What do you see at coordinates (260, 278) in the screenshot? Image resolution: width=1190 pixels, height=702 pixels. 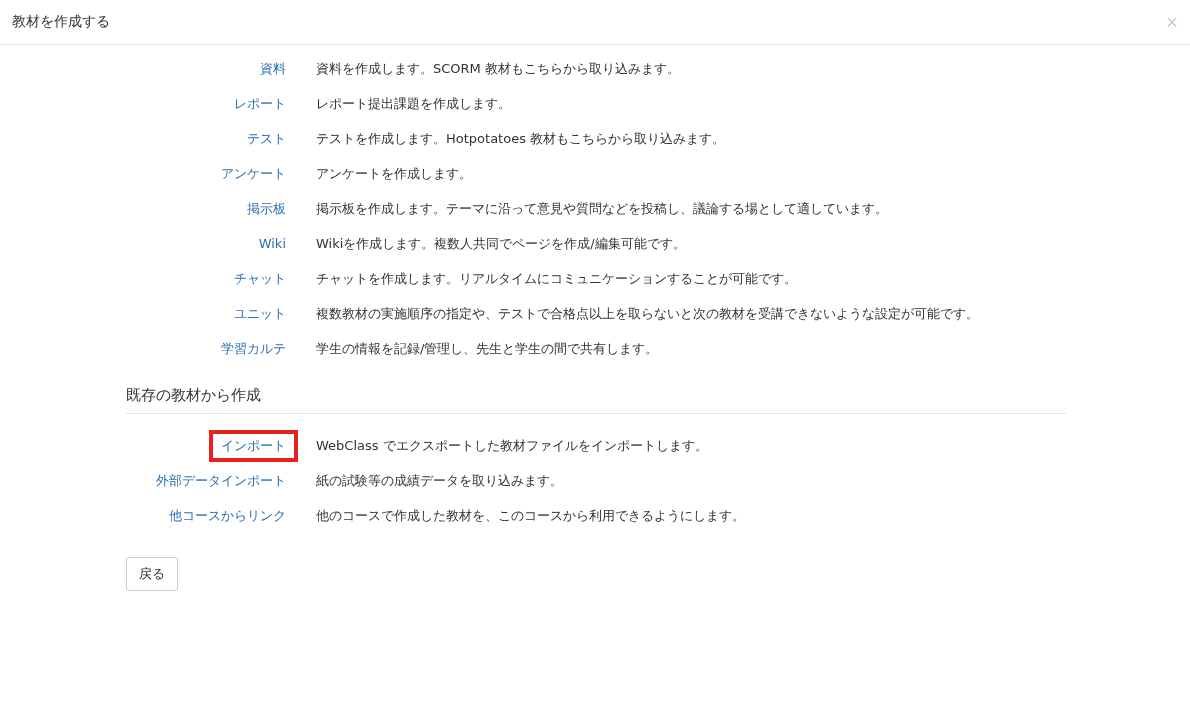 I see `item-link: チャット` at bounding box center [260, 278].